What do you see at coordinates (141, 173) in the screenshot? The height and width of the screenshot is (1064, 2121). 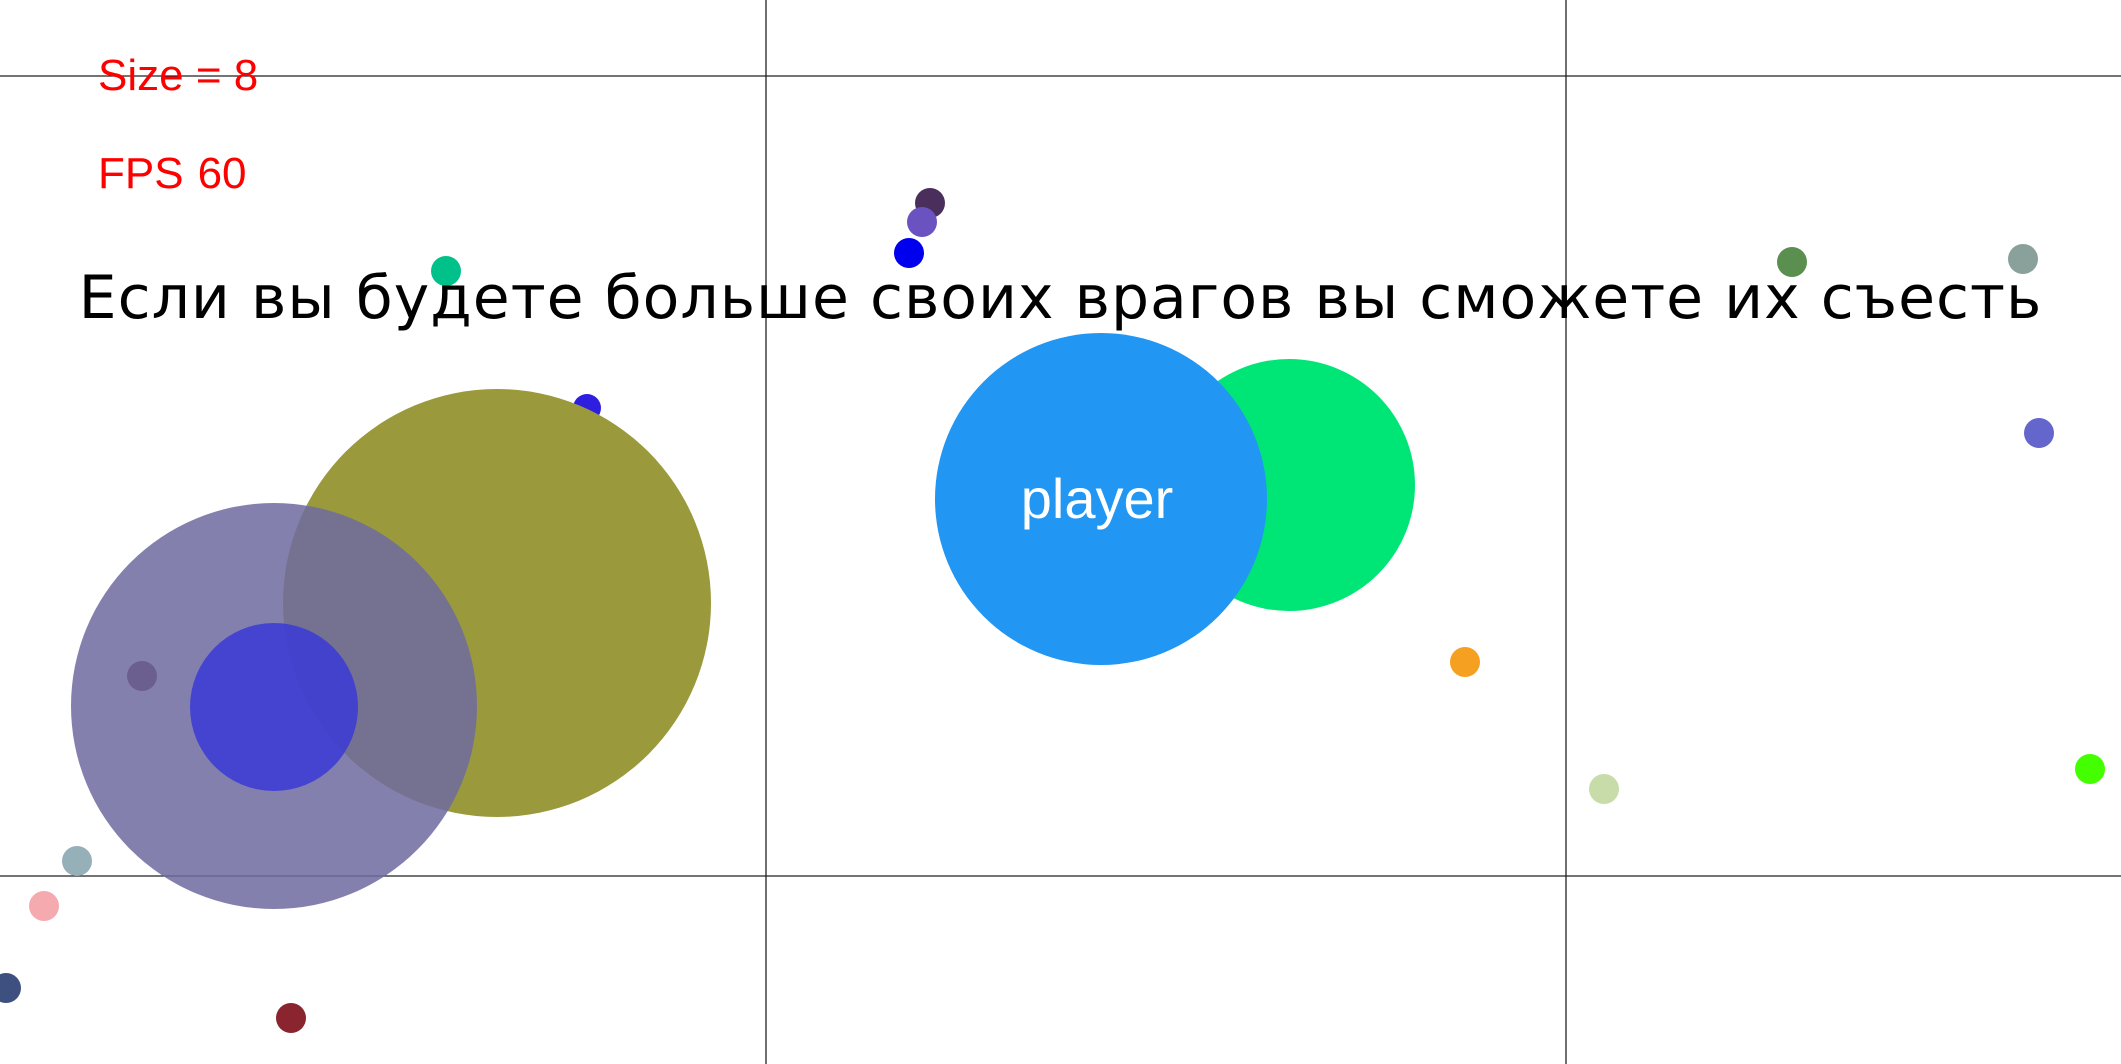 I see `fps-label: FPS` at bounding box center [141, 173].